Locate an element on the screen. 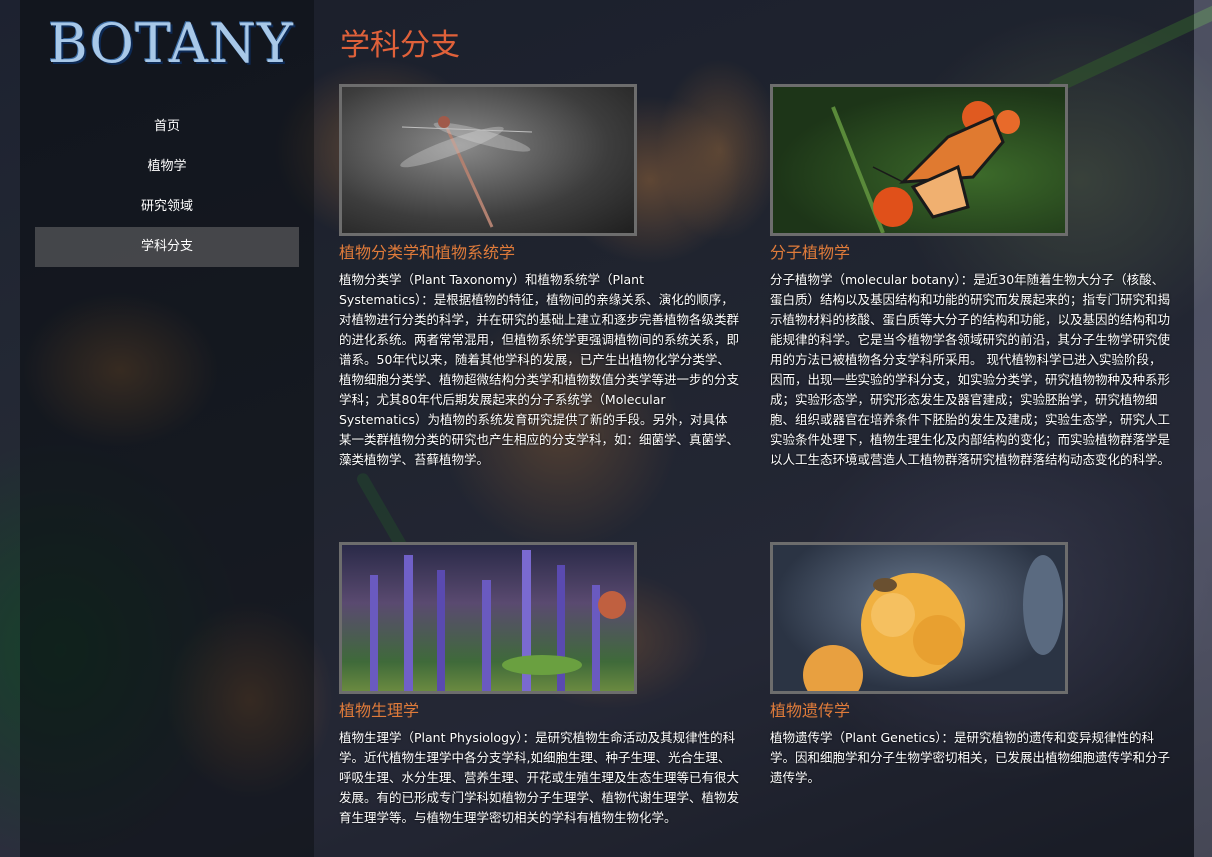 The width and height of the screenshot is (1212, 857). page-edge is located at coordinates (1203, 428).